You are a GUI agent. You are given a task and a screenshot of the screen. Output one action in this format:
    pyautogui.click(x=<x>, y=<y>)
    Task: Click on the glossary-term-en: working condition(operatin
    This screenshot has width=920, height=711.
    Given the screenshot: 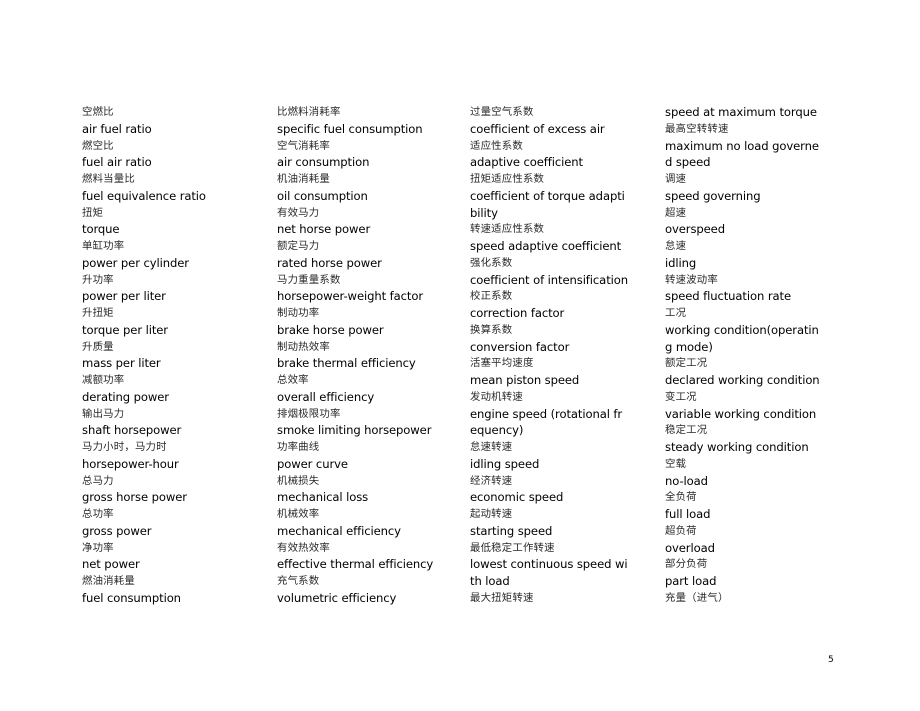 What is the action you would take?
    pyautogui.click(x=742, y=329)
    